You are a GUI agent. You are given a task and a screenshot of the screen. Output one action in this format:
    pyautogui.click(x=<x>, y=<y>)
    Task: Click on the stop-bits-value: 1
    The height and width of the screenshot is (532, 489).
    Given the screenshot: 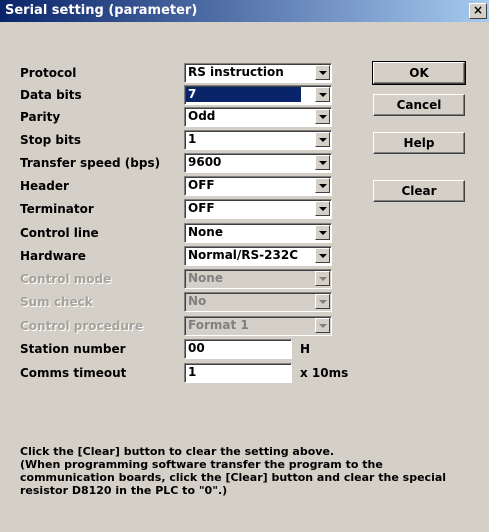 What is the action you would take?
    pyautogui.click(x=192, y=139)
    